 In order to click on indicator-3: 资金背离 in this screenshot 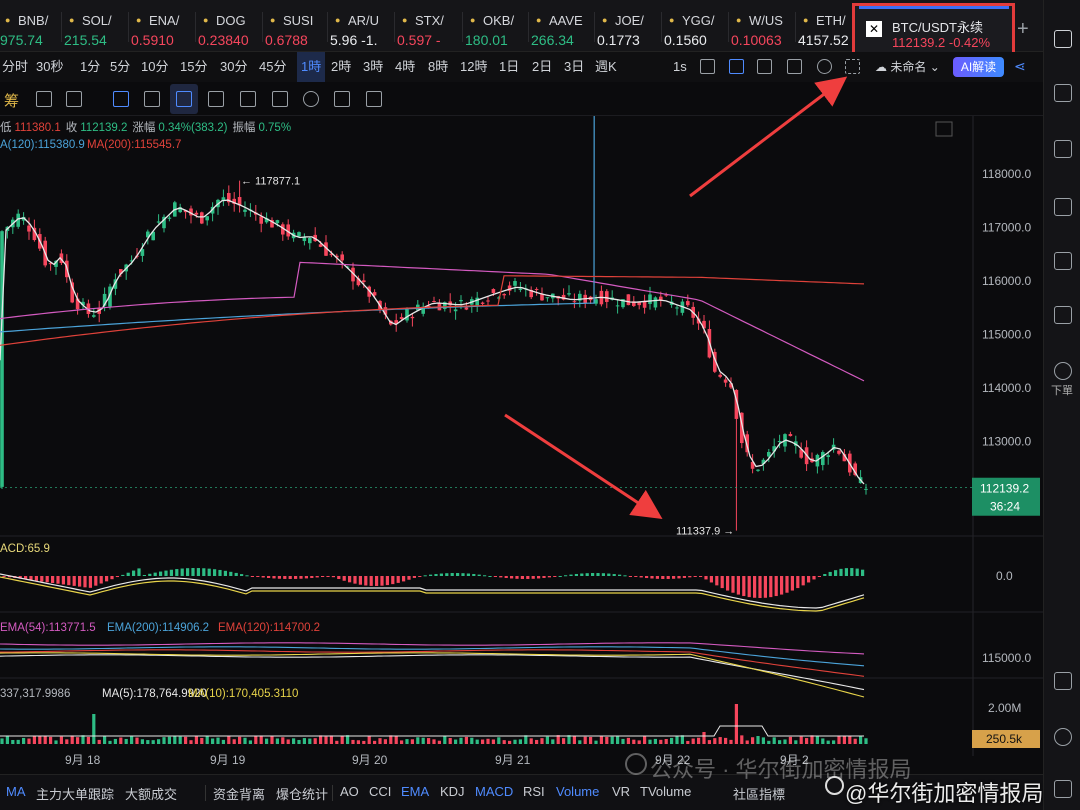, I will do `click(239, 793)`.